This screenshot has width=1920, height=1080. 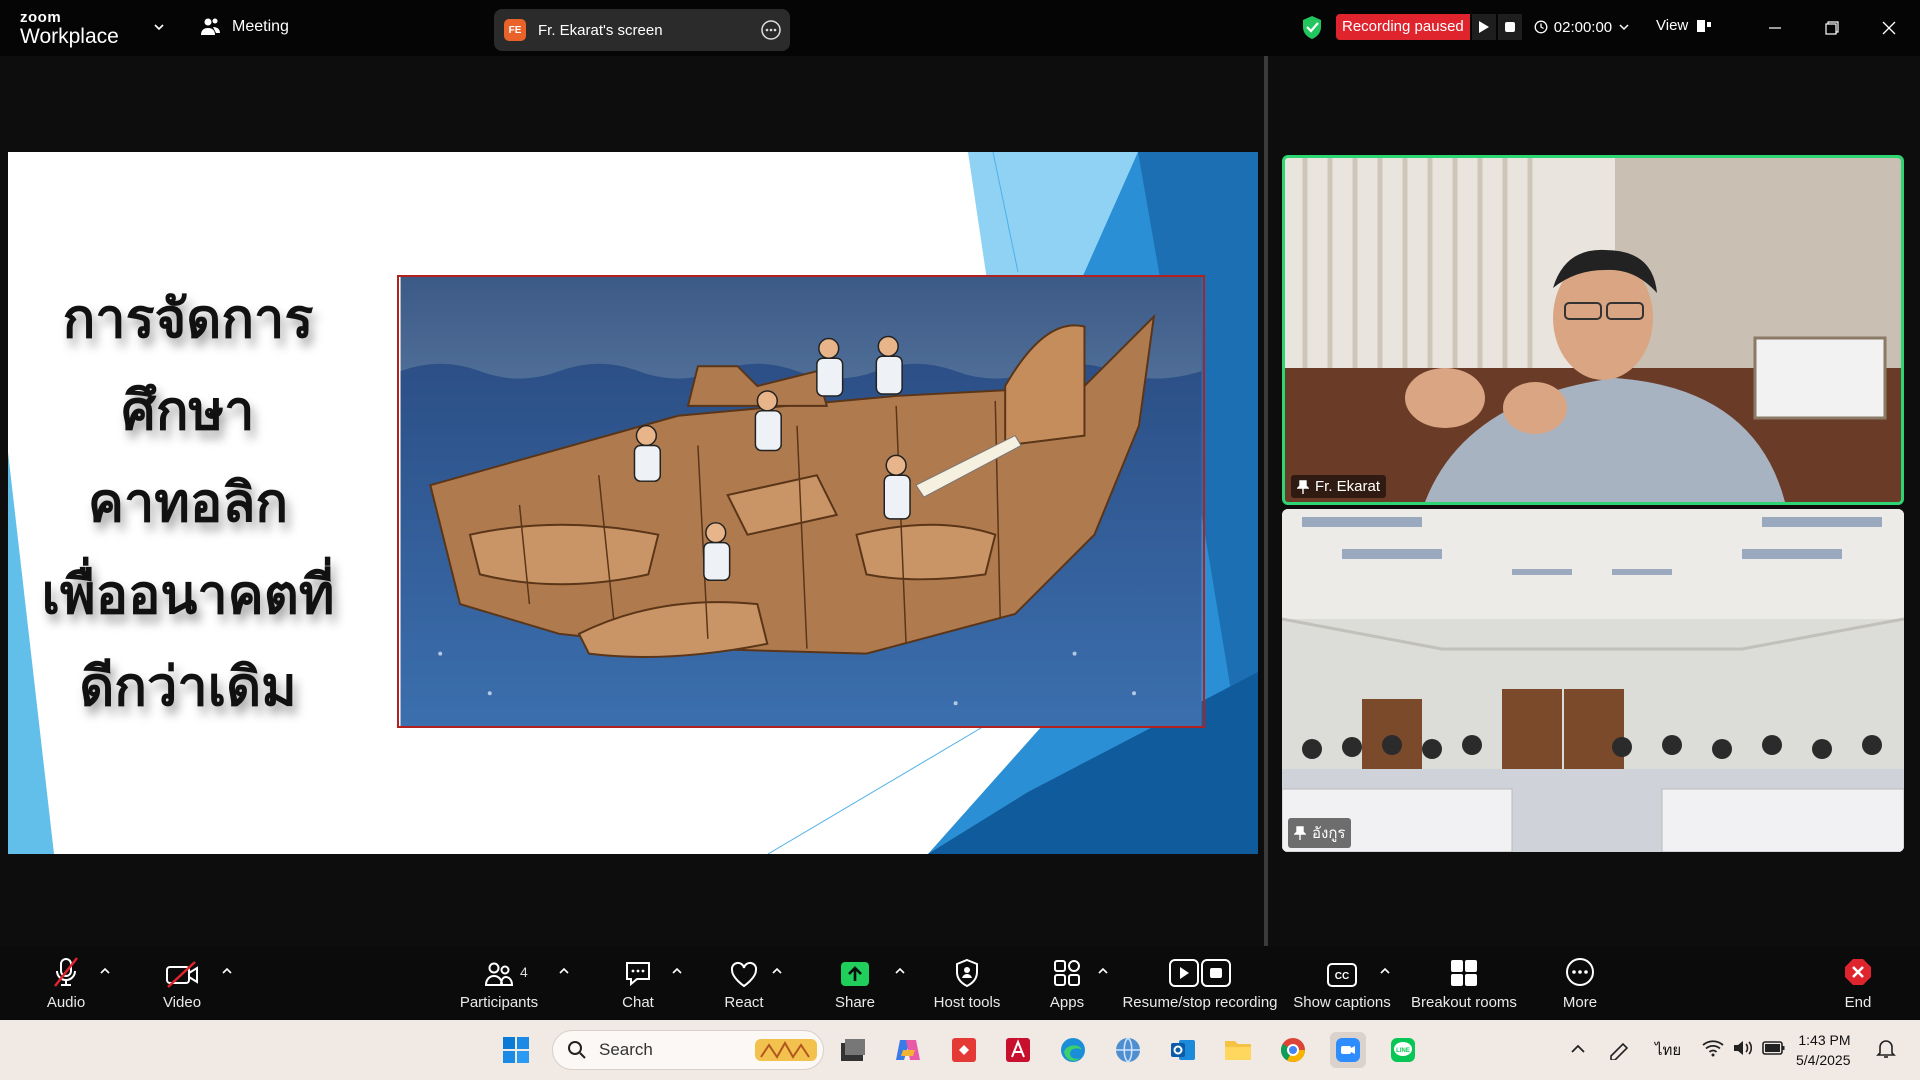 I want to click on recording-timer: 02:00:00, so click(x=1582, y=27).